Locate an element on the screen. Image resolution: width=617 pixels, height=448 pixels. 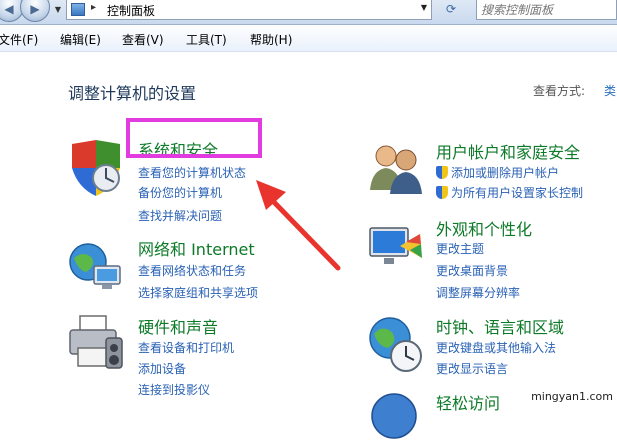
category-network-internet: 网络和 Internet is located at coordinates (196, 248).